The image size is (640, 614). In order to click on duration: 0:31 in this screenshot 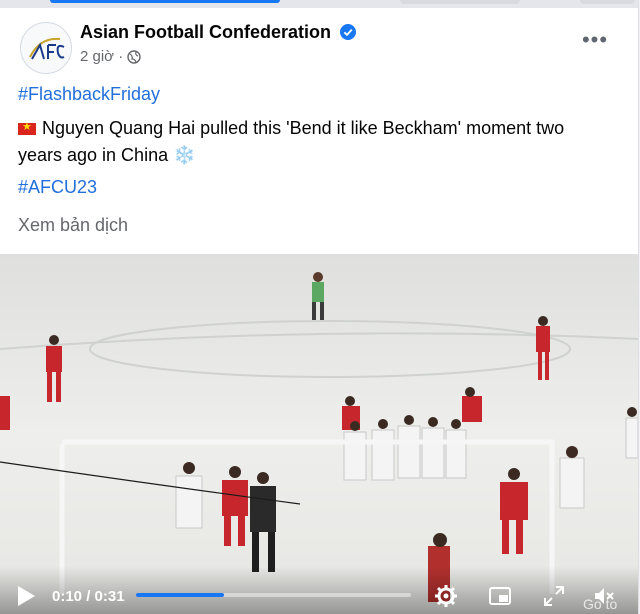, I will do `click(109, 596)`.